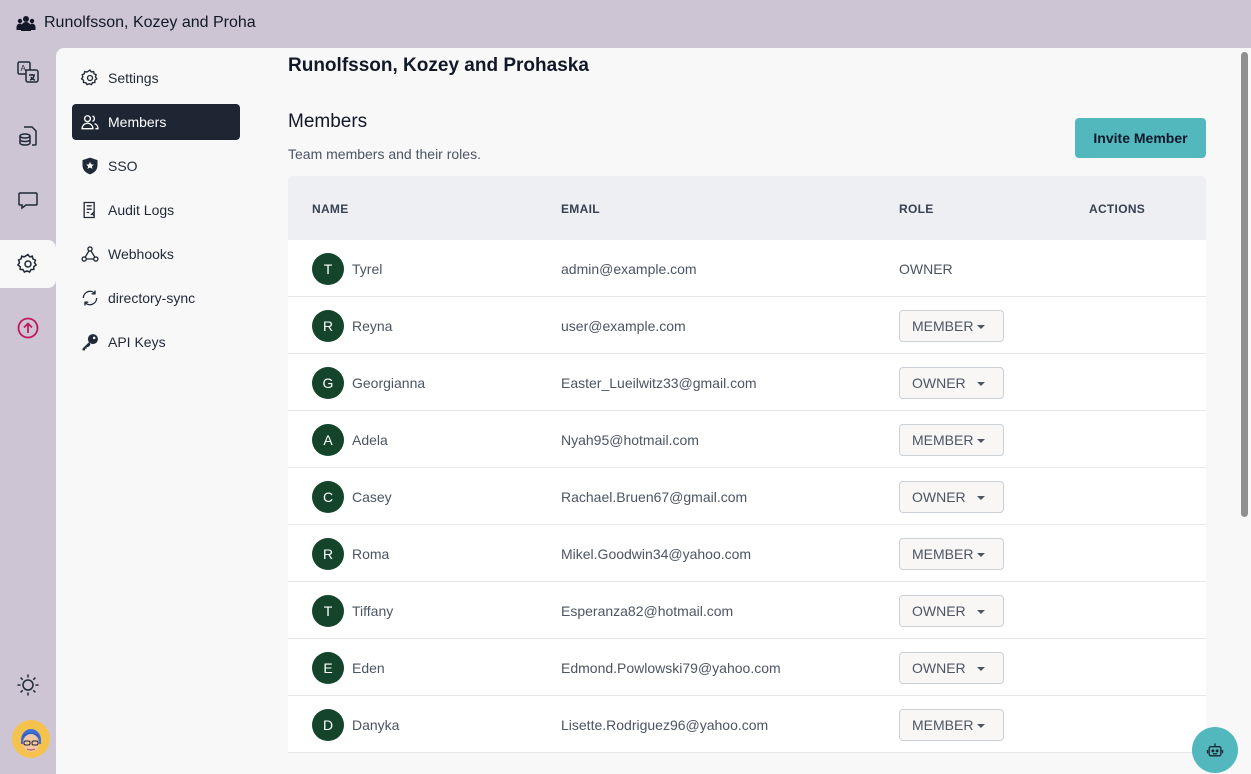 The width and height of the screenshot is (1251, 774). I want to click on subnav-item-directory-sync: directory-sync, so click(156, 298).